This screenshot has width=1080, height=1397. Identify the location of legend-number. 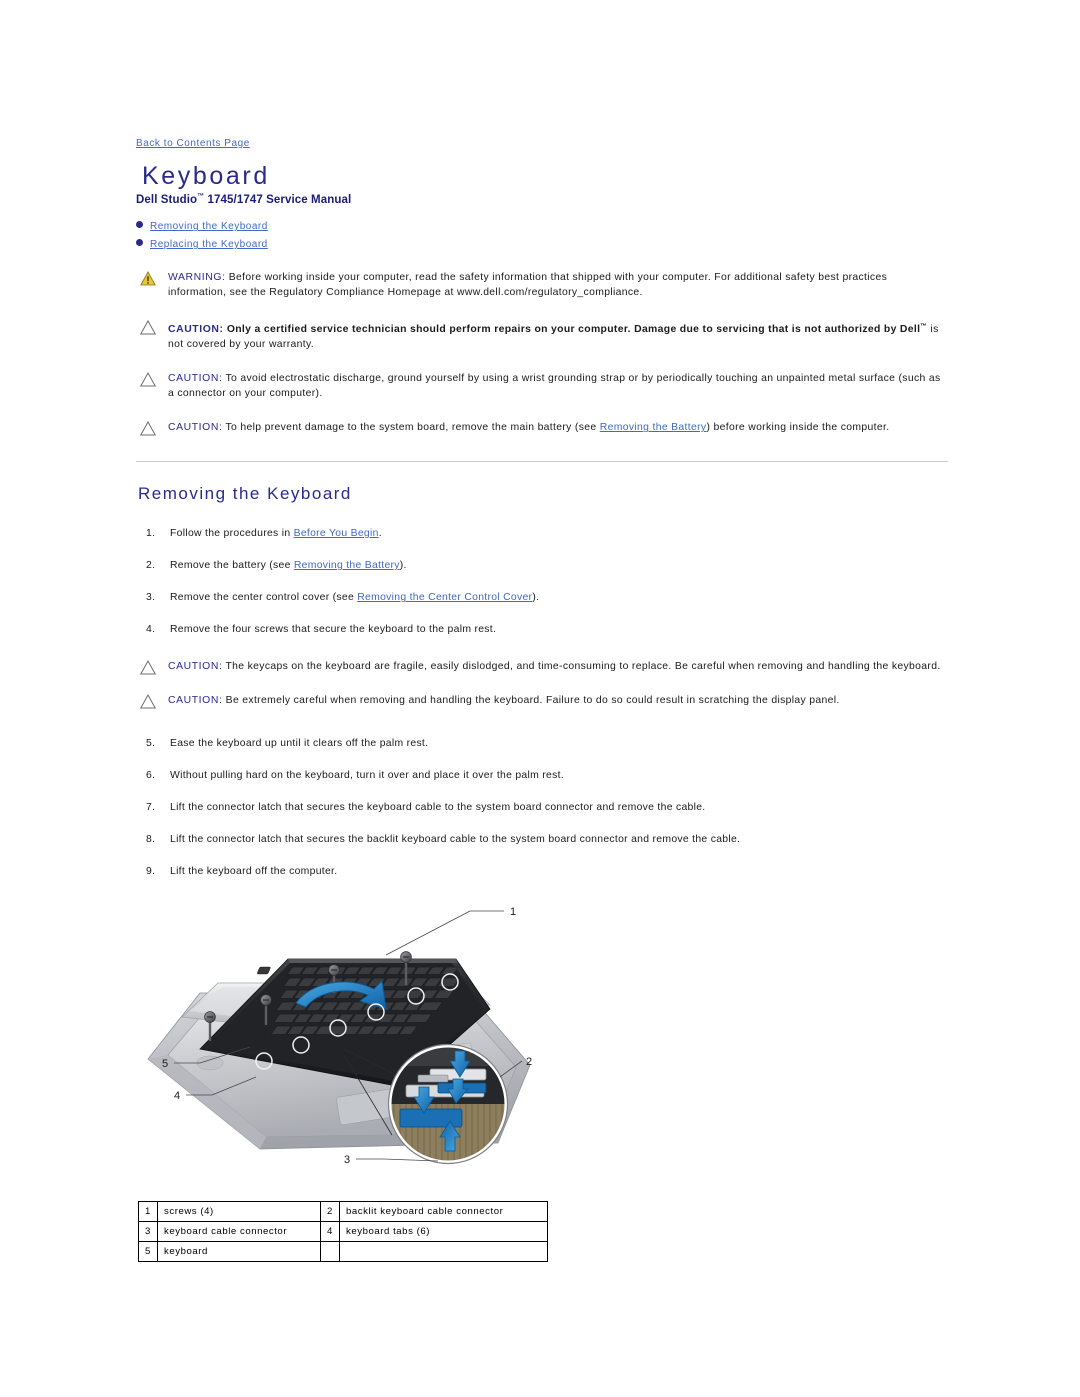
(330, 1252).